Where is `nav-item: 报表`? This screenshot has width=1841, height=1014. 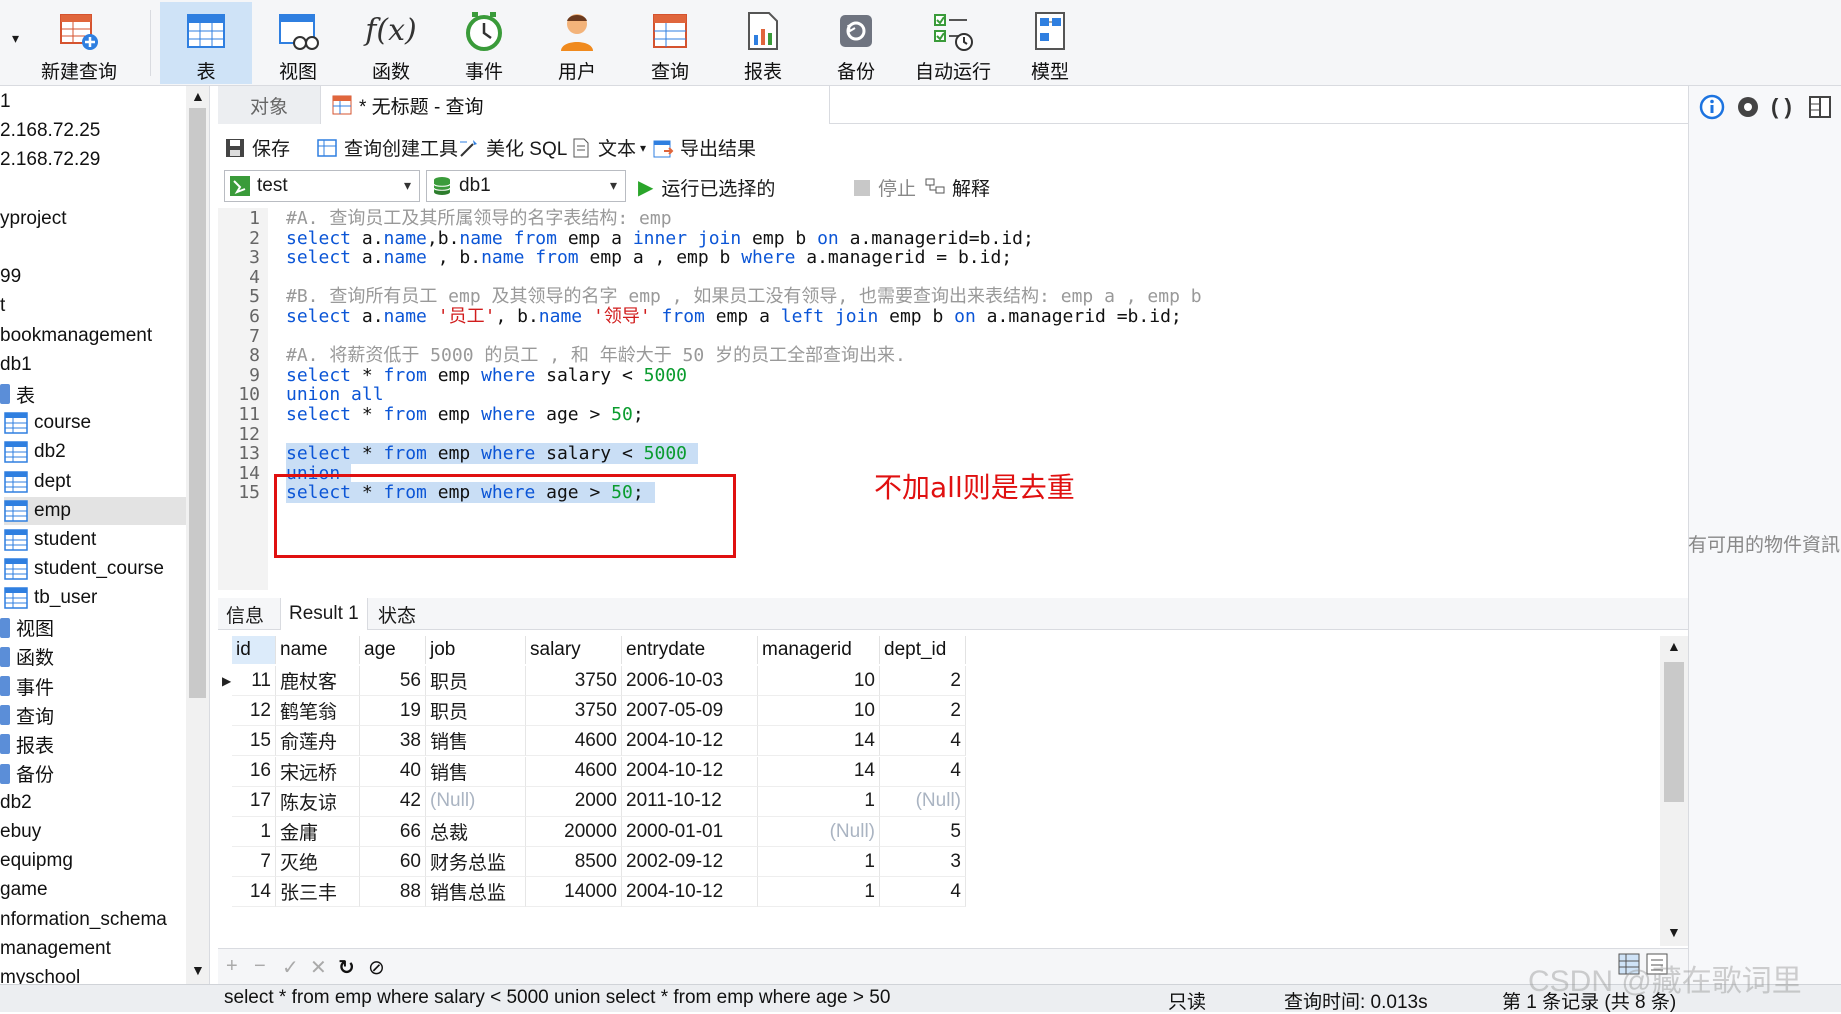
nav-item: 报表 is located at coordinates (27, 744).